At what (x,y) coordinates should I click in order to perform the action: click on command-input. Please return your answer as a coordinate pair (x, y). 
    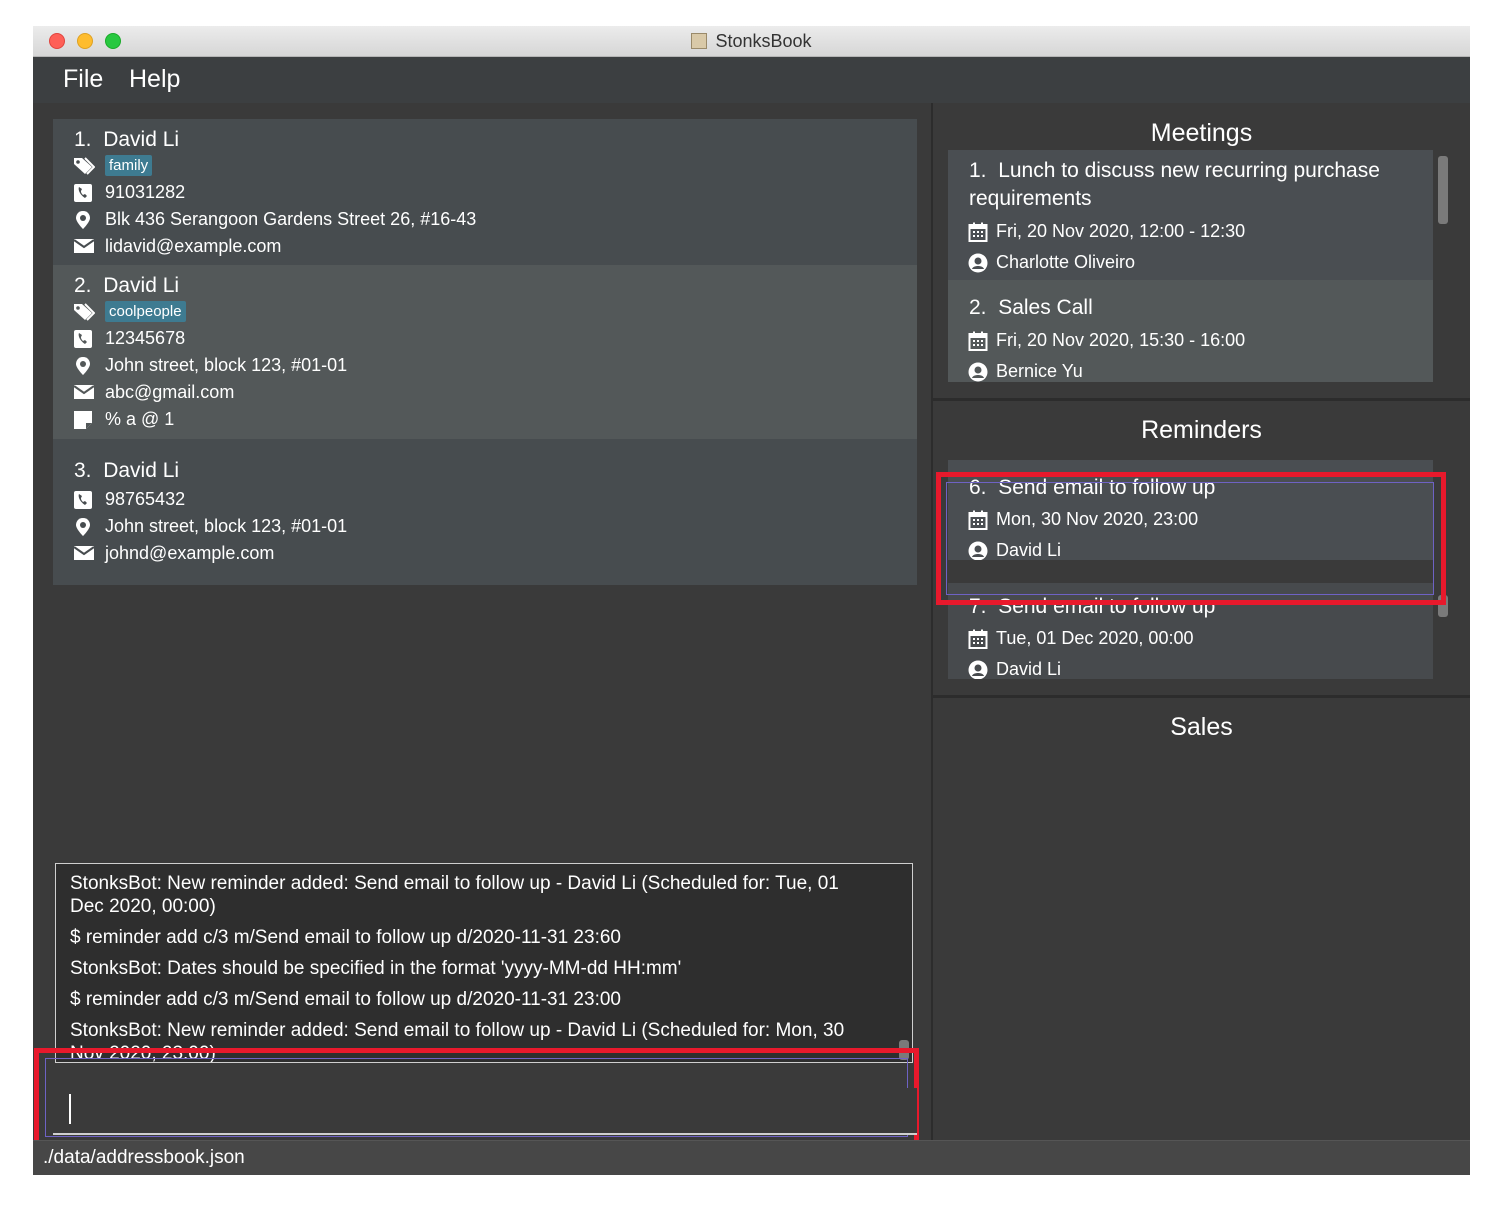
    Looking at the image, I should click on (485, 1111).